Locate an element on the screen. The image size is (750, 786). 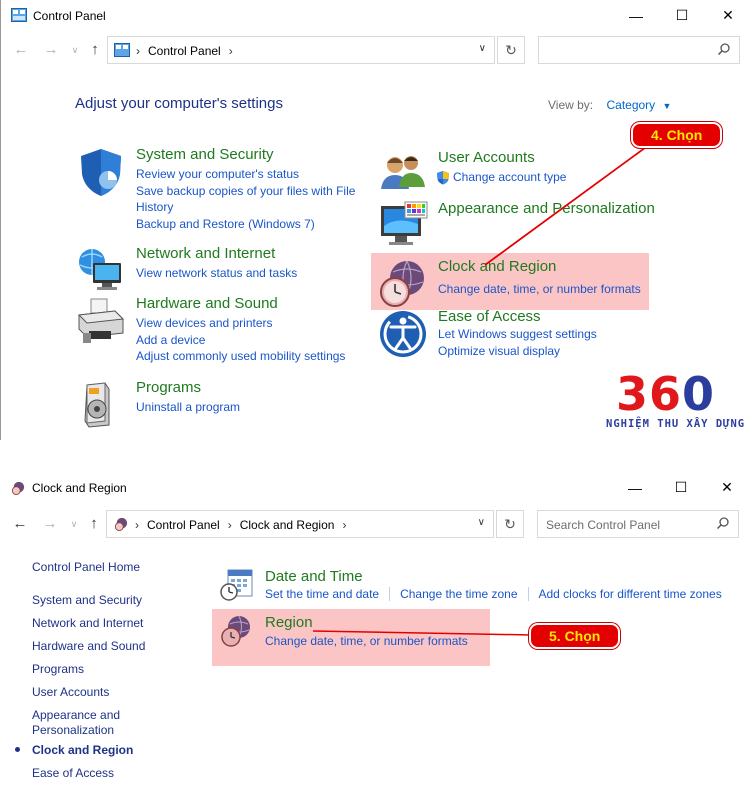
logo-digit-0: 0 is located at coordinates (699, 394).